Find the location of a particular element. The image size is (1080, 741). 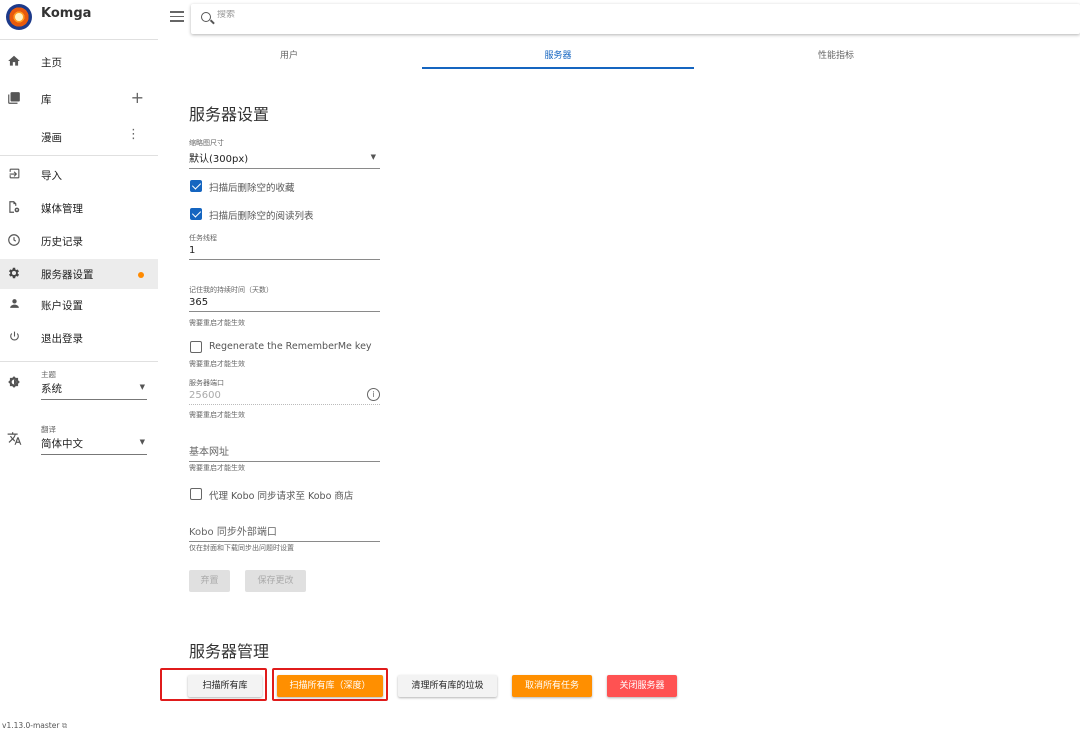

sidebar-item-manga: 漫画 ⋮ is located at coordinates (79, 137).